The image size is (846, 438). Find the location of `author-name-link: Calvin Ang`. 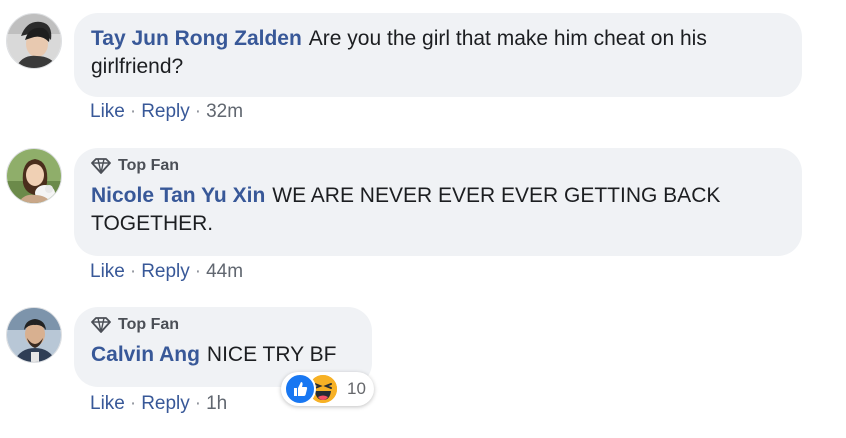

author-name-link: Calvin Ang is located at coordinates (145, 354).